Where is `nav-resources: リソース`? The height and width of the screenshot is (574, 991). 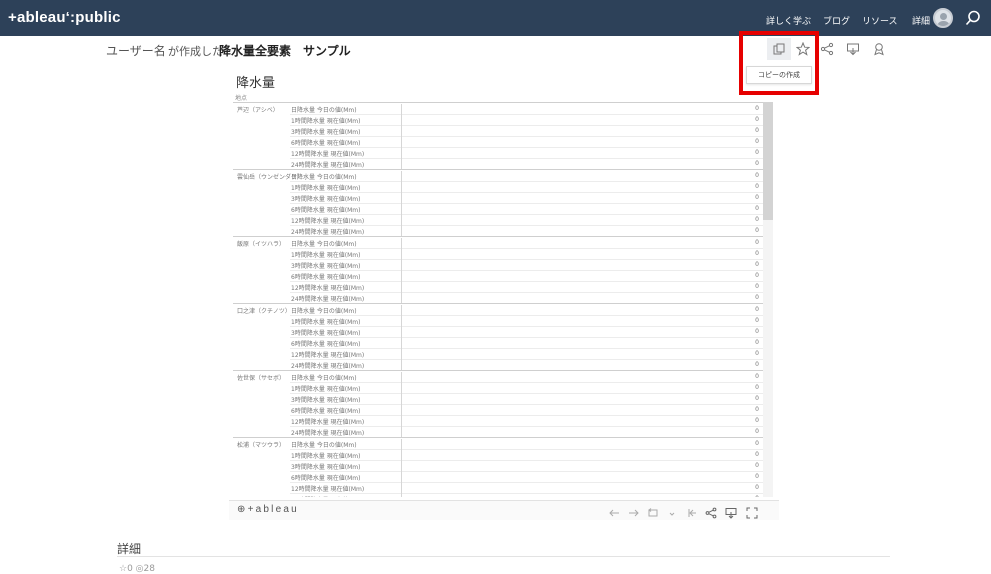 nav-resources: リソース is located at coordinates (880, 20).